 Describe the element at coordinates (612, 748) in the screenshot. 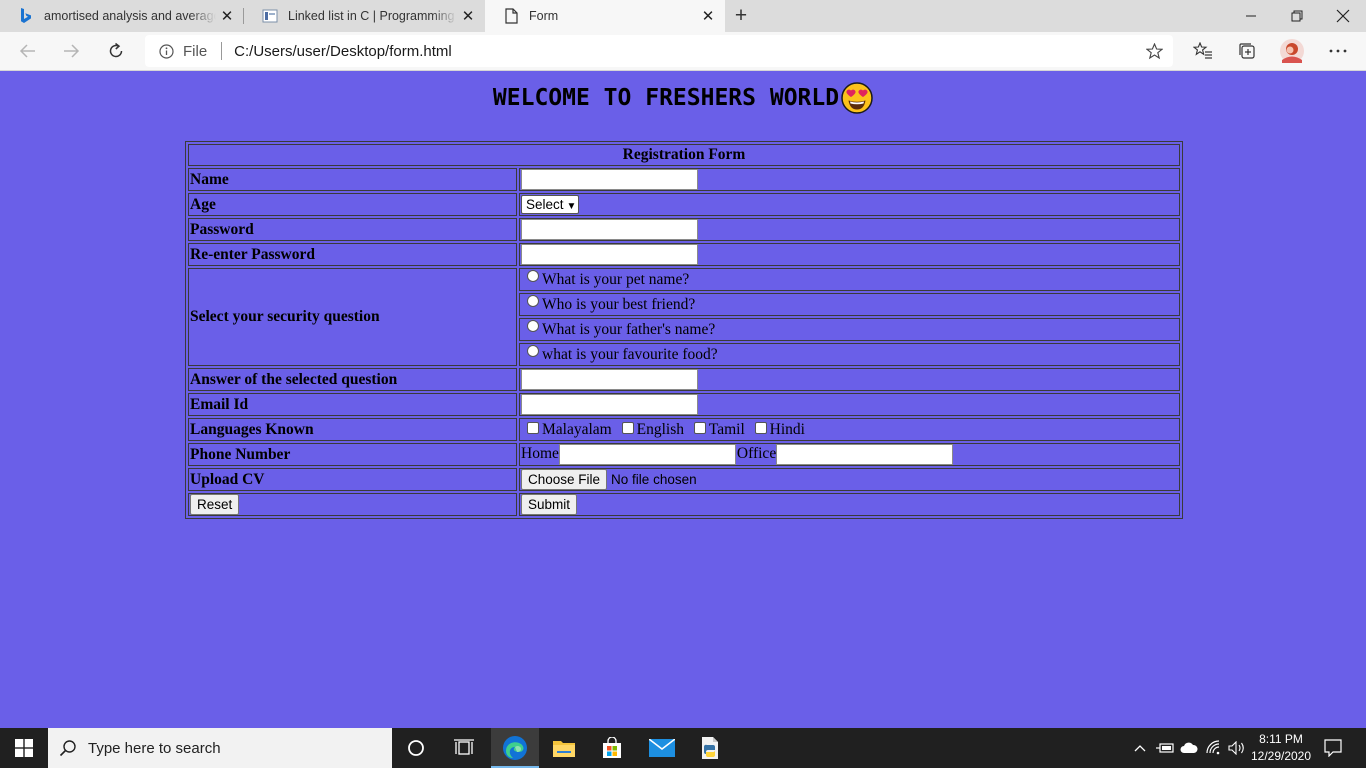

I see `taskbar-store` at that location.